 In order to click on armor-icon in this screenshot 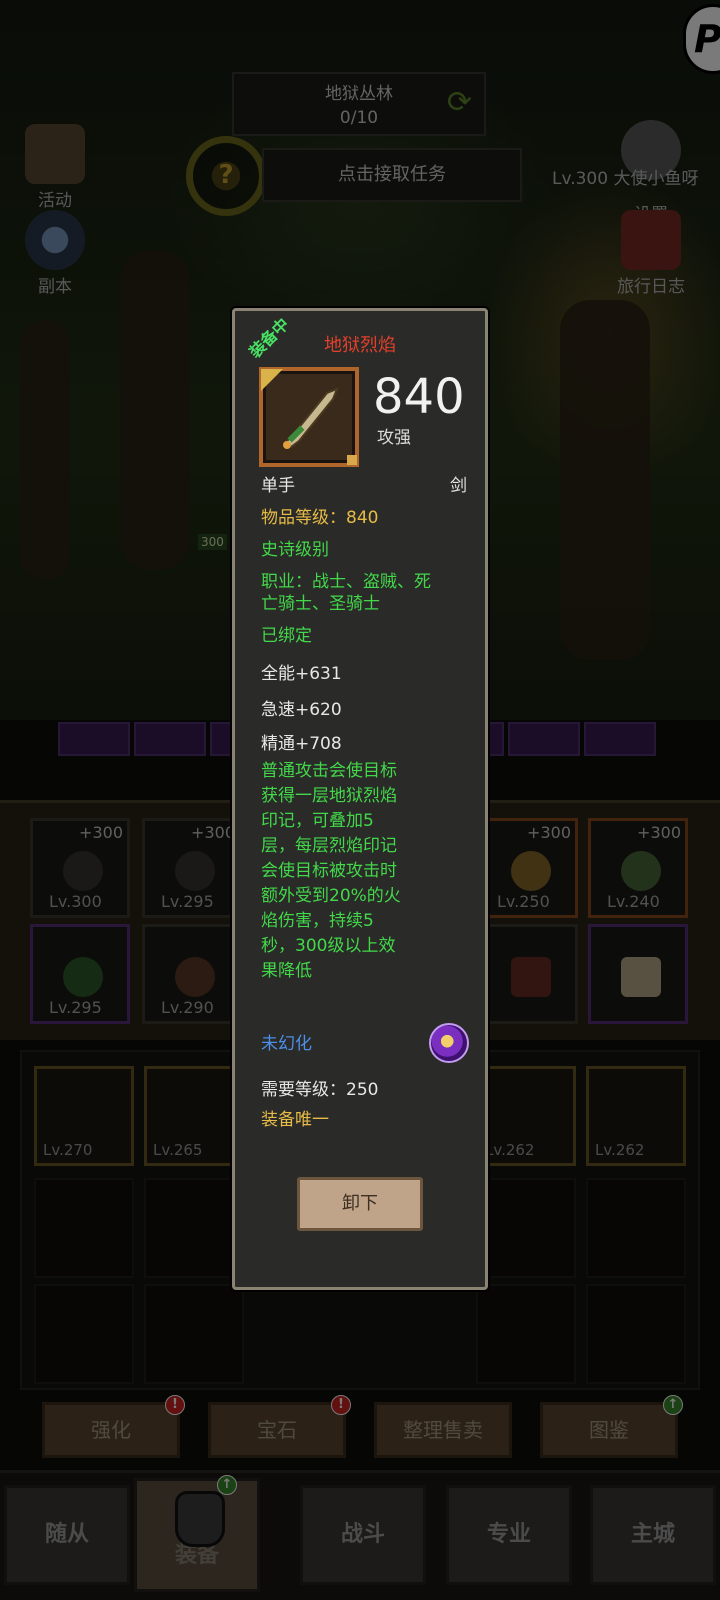, I will do `click(200, 1519)`.